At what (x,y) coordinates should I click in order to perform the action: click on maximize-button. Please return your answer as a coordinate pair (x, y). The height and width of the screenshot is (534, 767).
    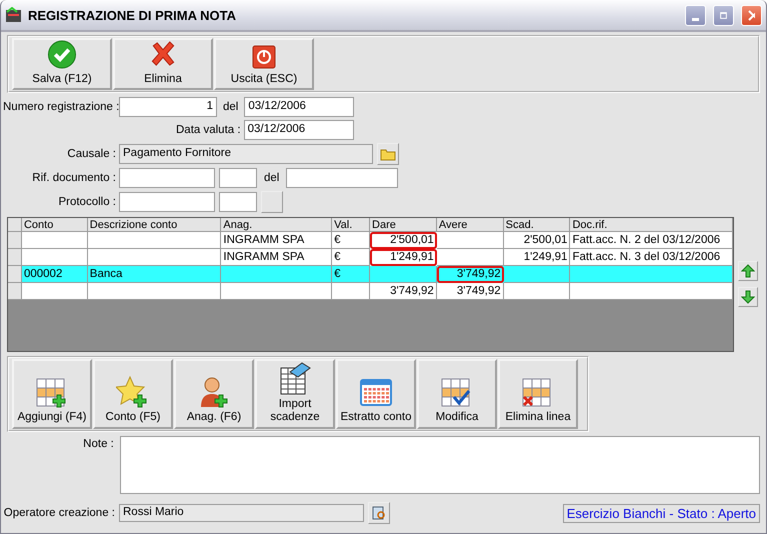
    Looking at the image, I should click on (723, 15).